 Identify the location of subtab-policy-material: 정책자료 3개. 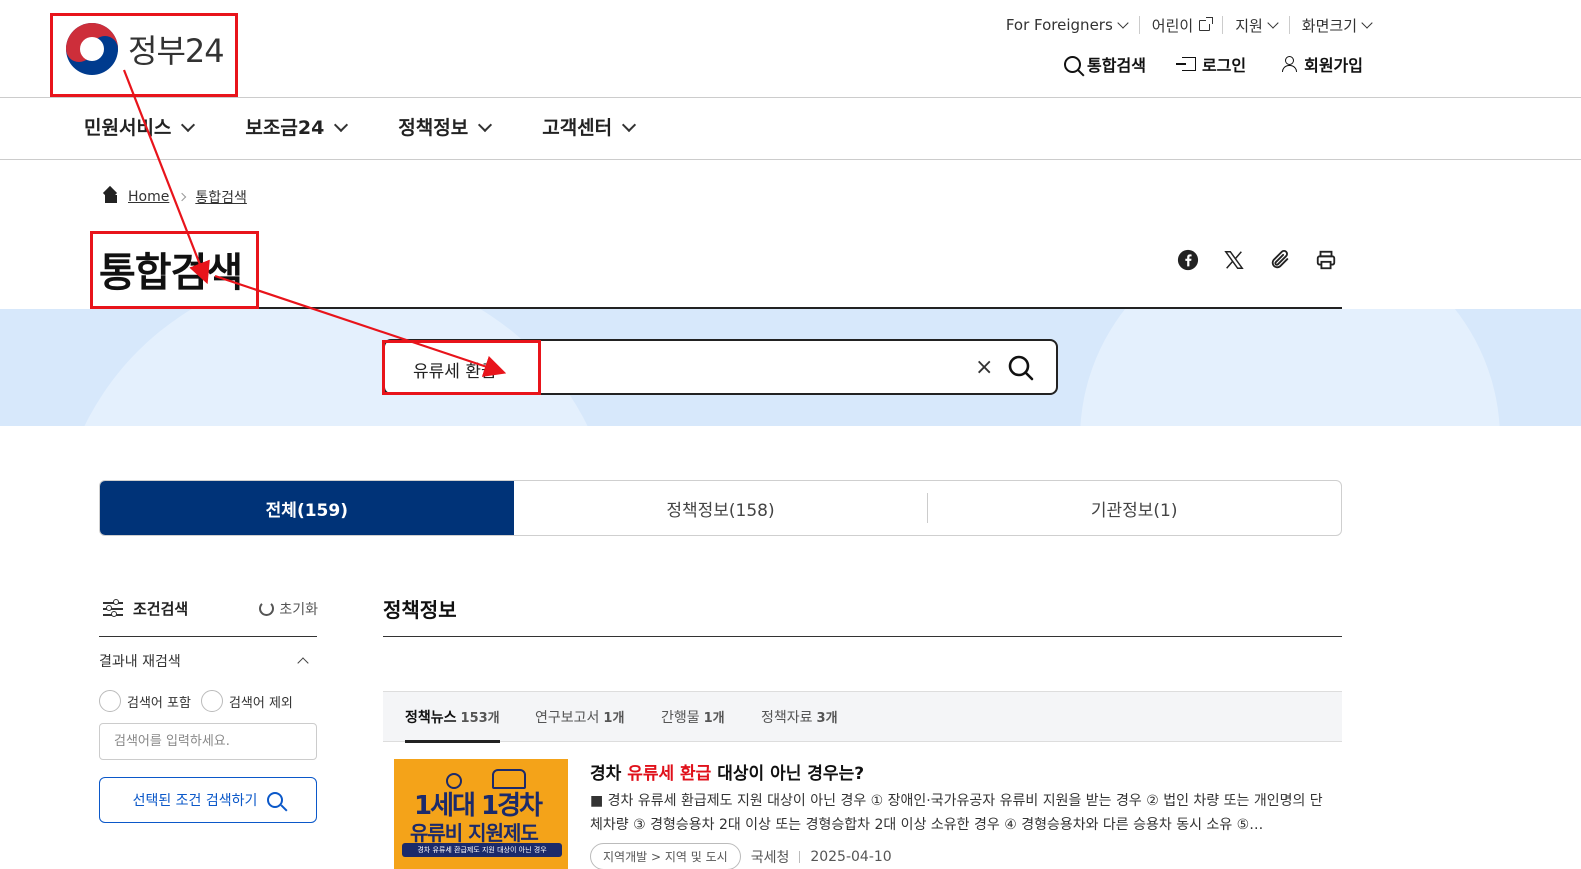
(799, 717).